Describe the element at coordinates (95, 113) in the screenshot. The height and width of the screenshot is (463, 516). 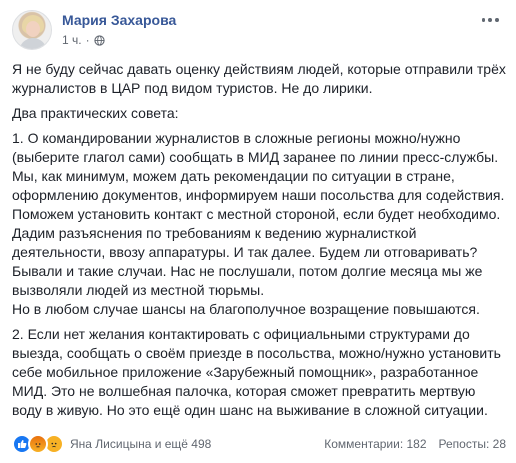
I see `post-paragraph-2: Два практических совета:` at that location.